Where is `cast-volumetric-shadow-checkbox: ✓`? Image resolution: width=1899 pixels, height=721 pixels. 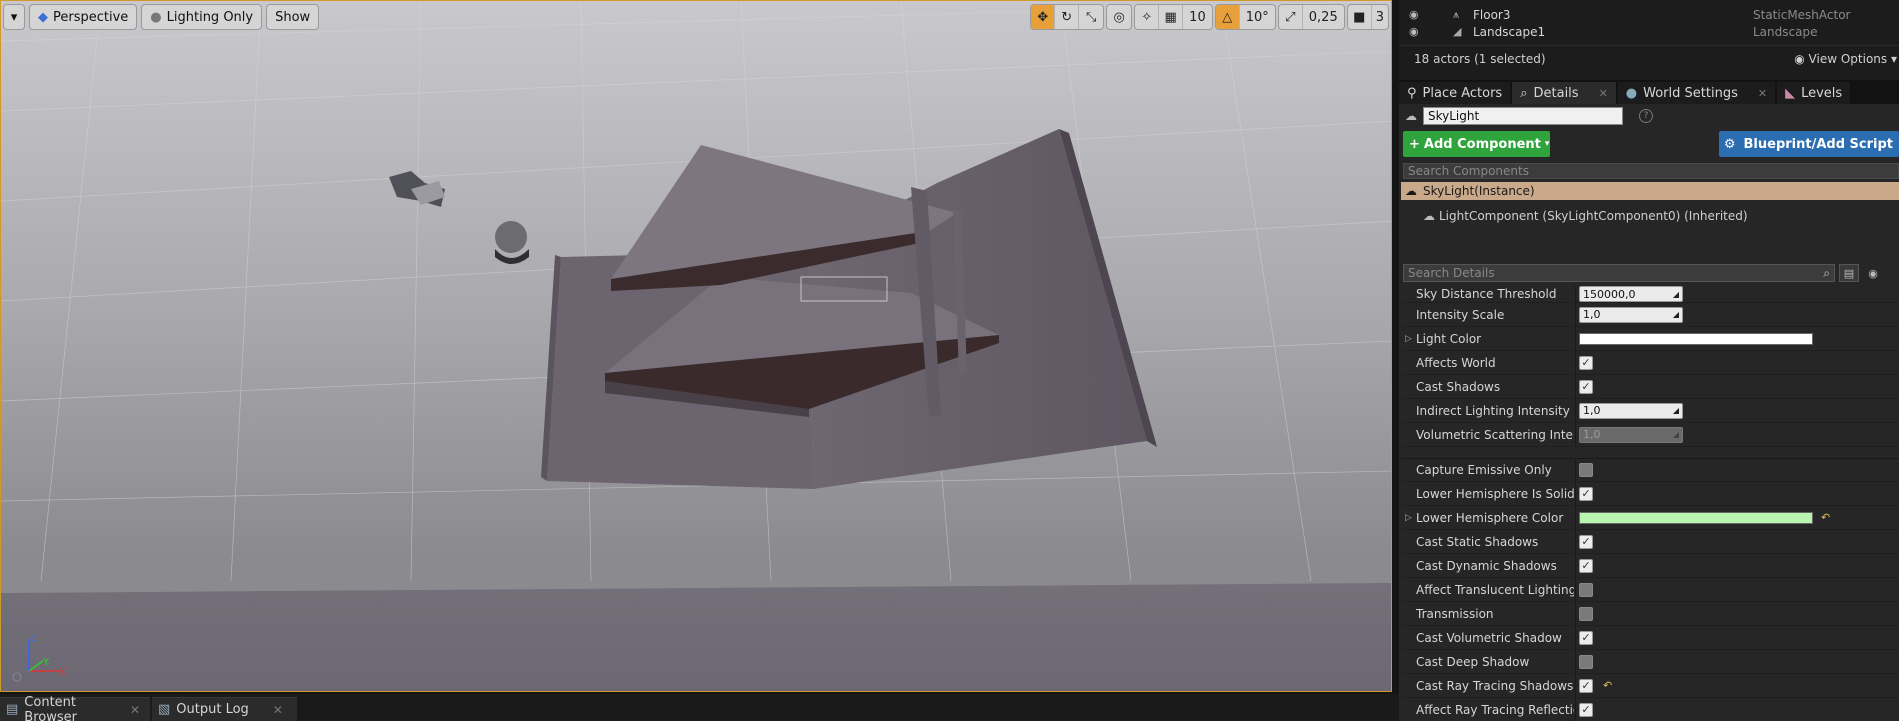 cast-volumetric-shadow-checkbox: ✓ is located at coordinates (1586, 637).